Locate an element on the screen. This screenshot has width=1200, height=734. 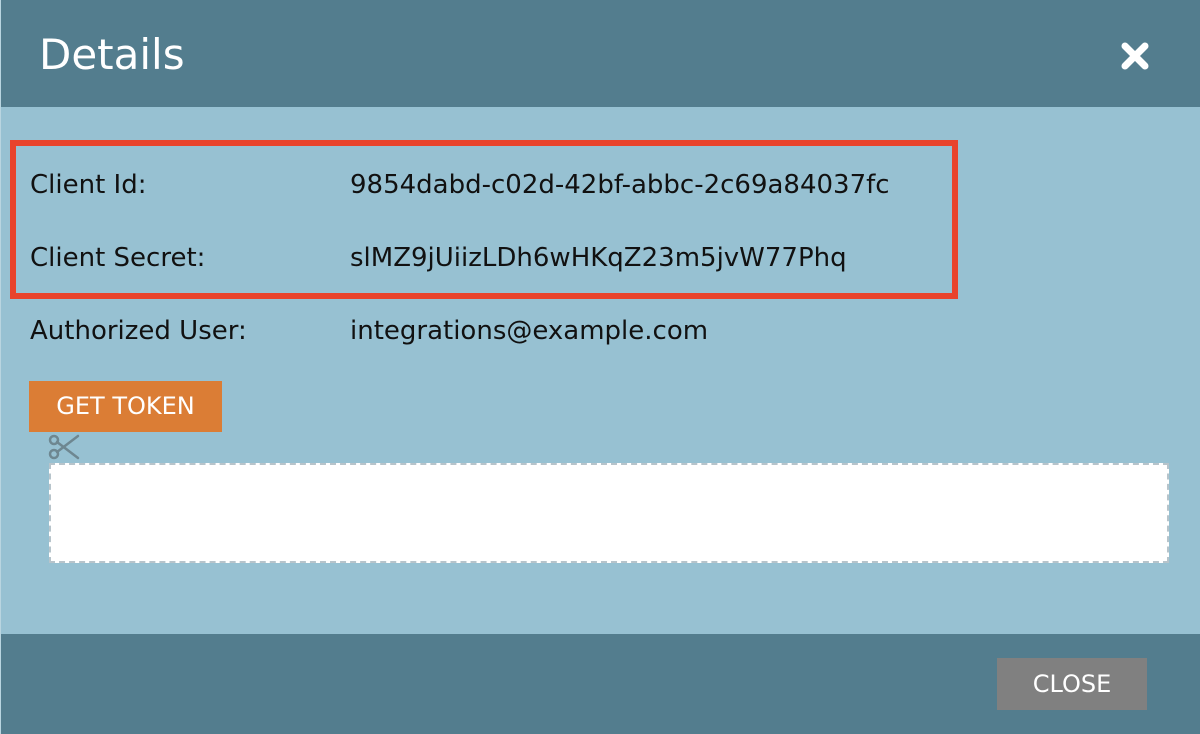
get-token-button: GET TOKEN is located at coordinates (125, 406).